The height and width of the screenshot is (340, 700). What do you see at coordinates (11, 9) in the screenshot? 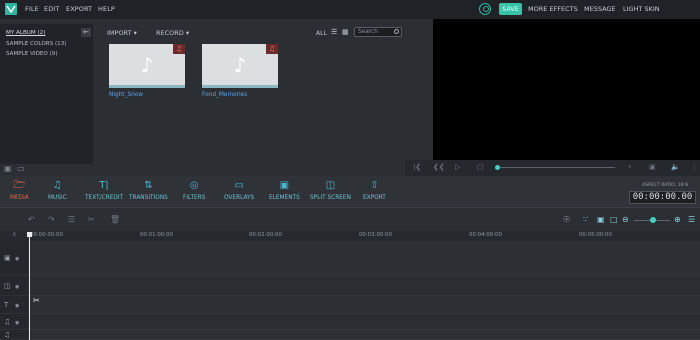
I see `app-logo-icon` at bounding box center [11, 9].